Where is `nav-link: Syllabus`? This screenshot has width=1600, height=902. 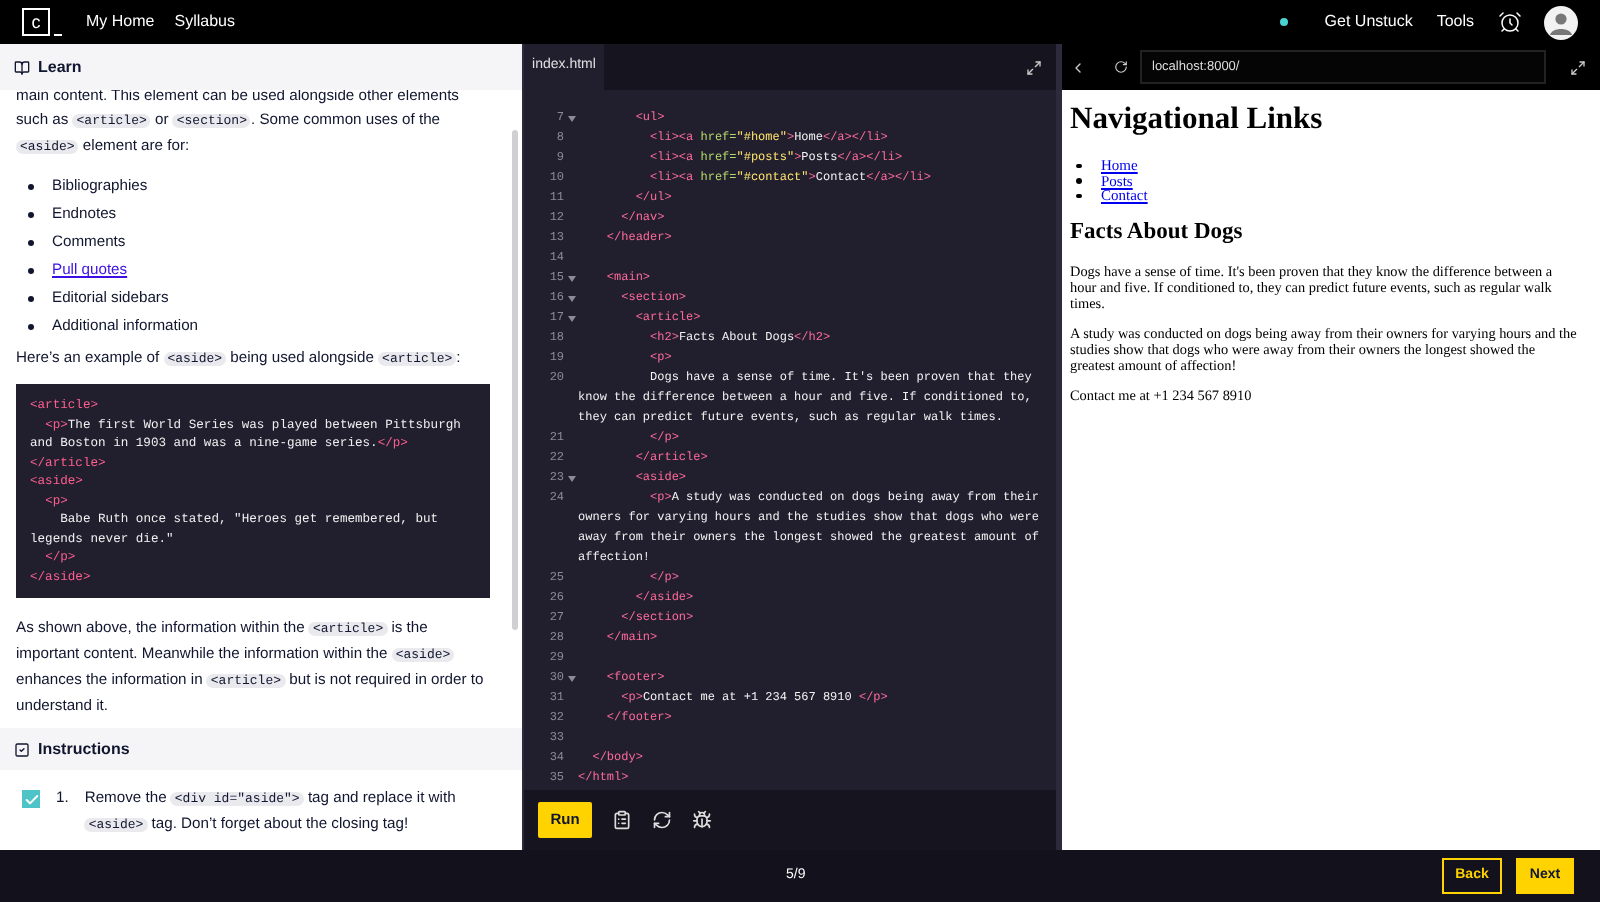 nav-link: Syllabus is located at coordinates (204, 22).